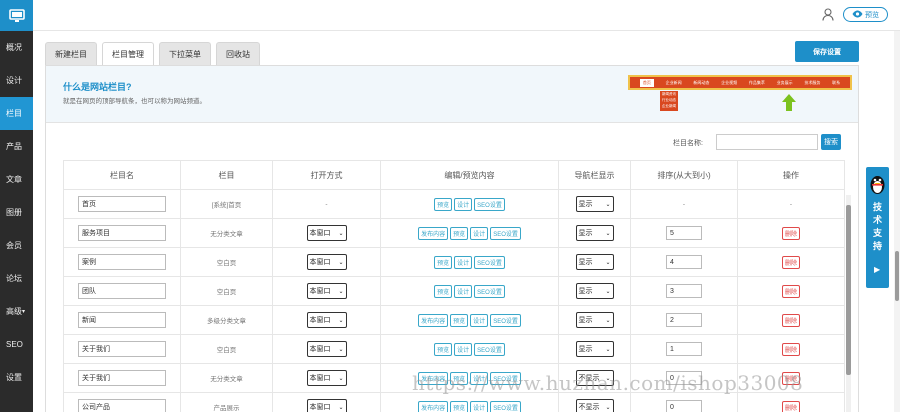 The image size is (900, 412). Describe the element at coordinates (16, 15) in the screenshot. I see `monitor-logo-icon` at that location.